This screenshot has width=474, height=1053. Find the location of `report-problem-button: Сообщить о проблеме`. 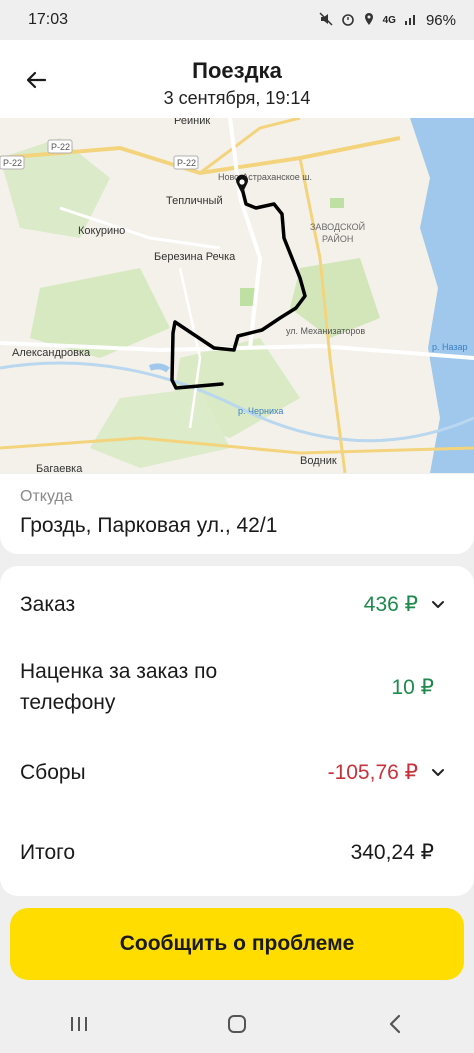

report-problem-button: Сообщить о проблеме is located at coordinates (237, 944).